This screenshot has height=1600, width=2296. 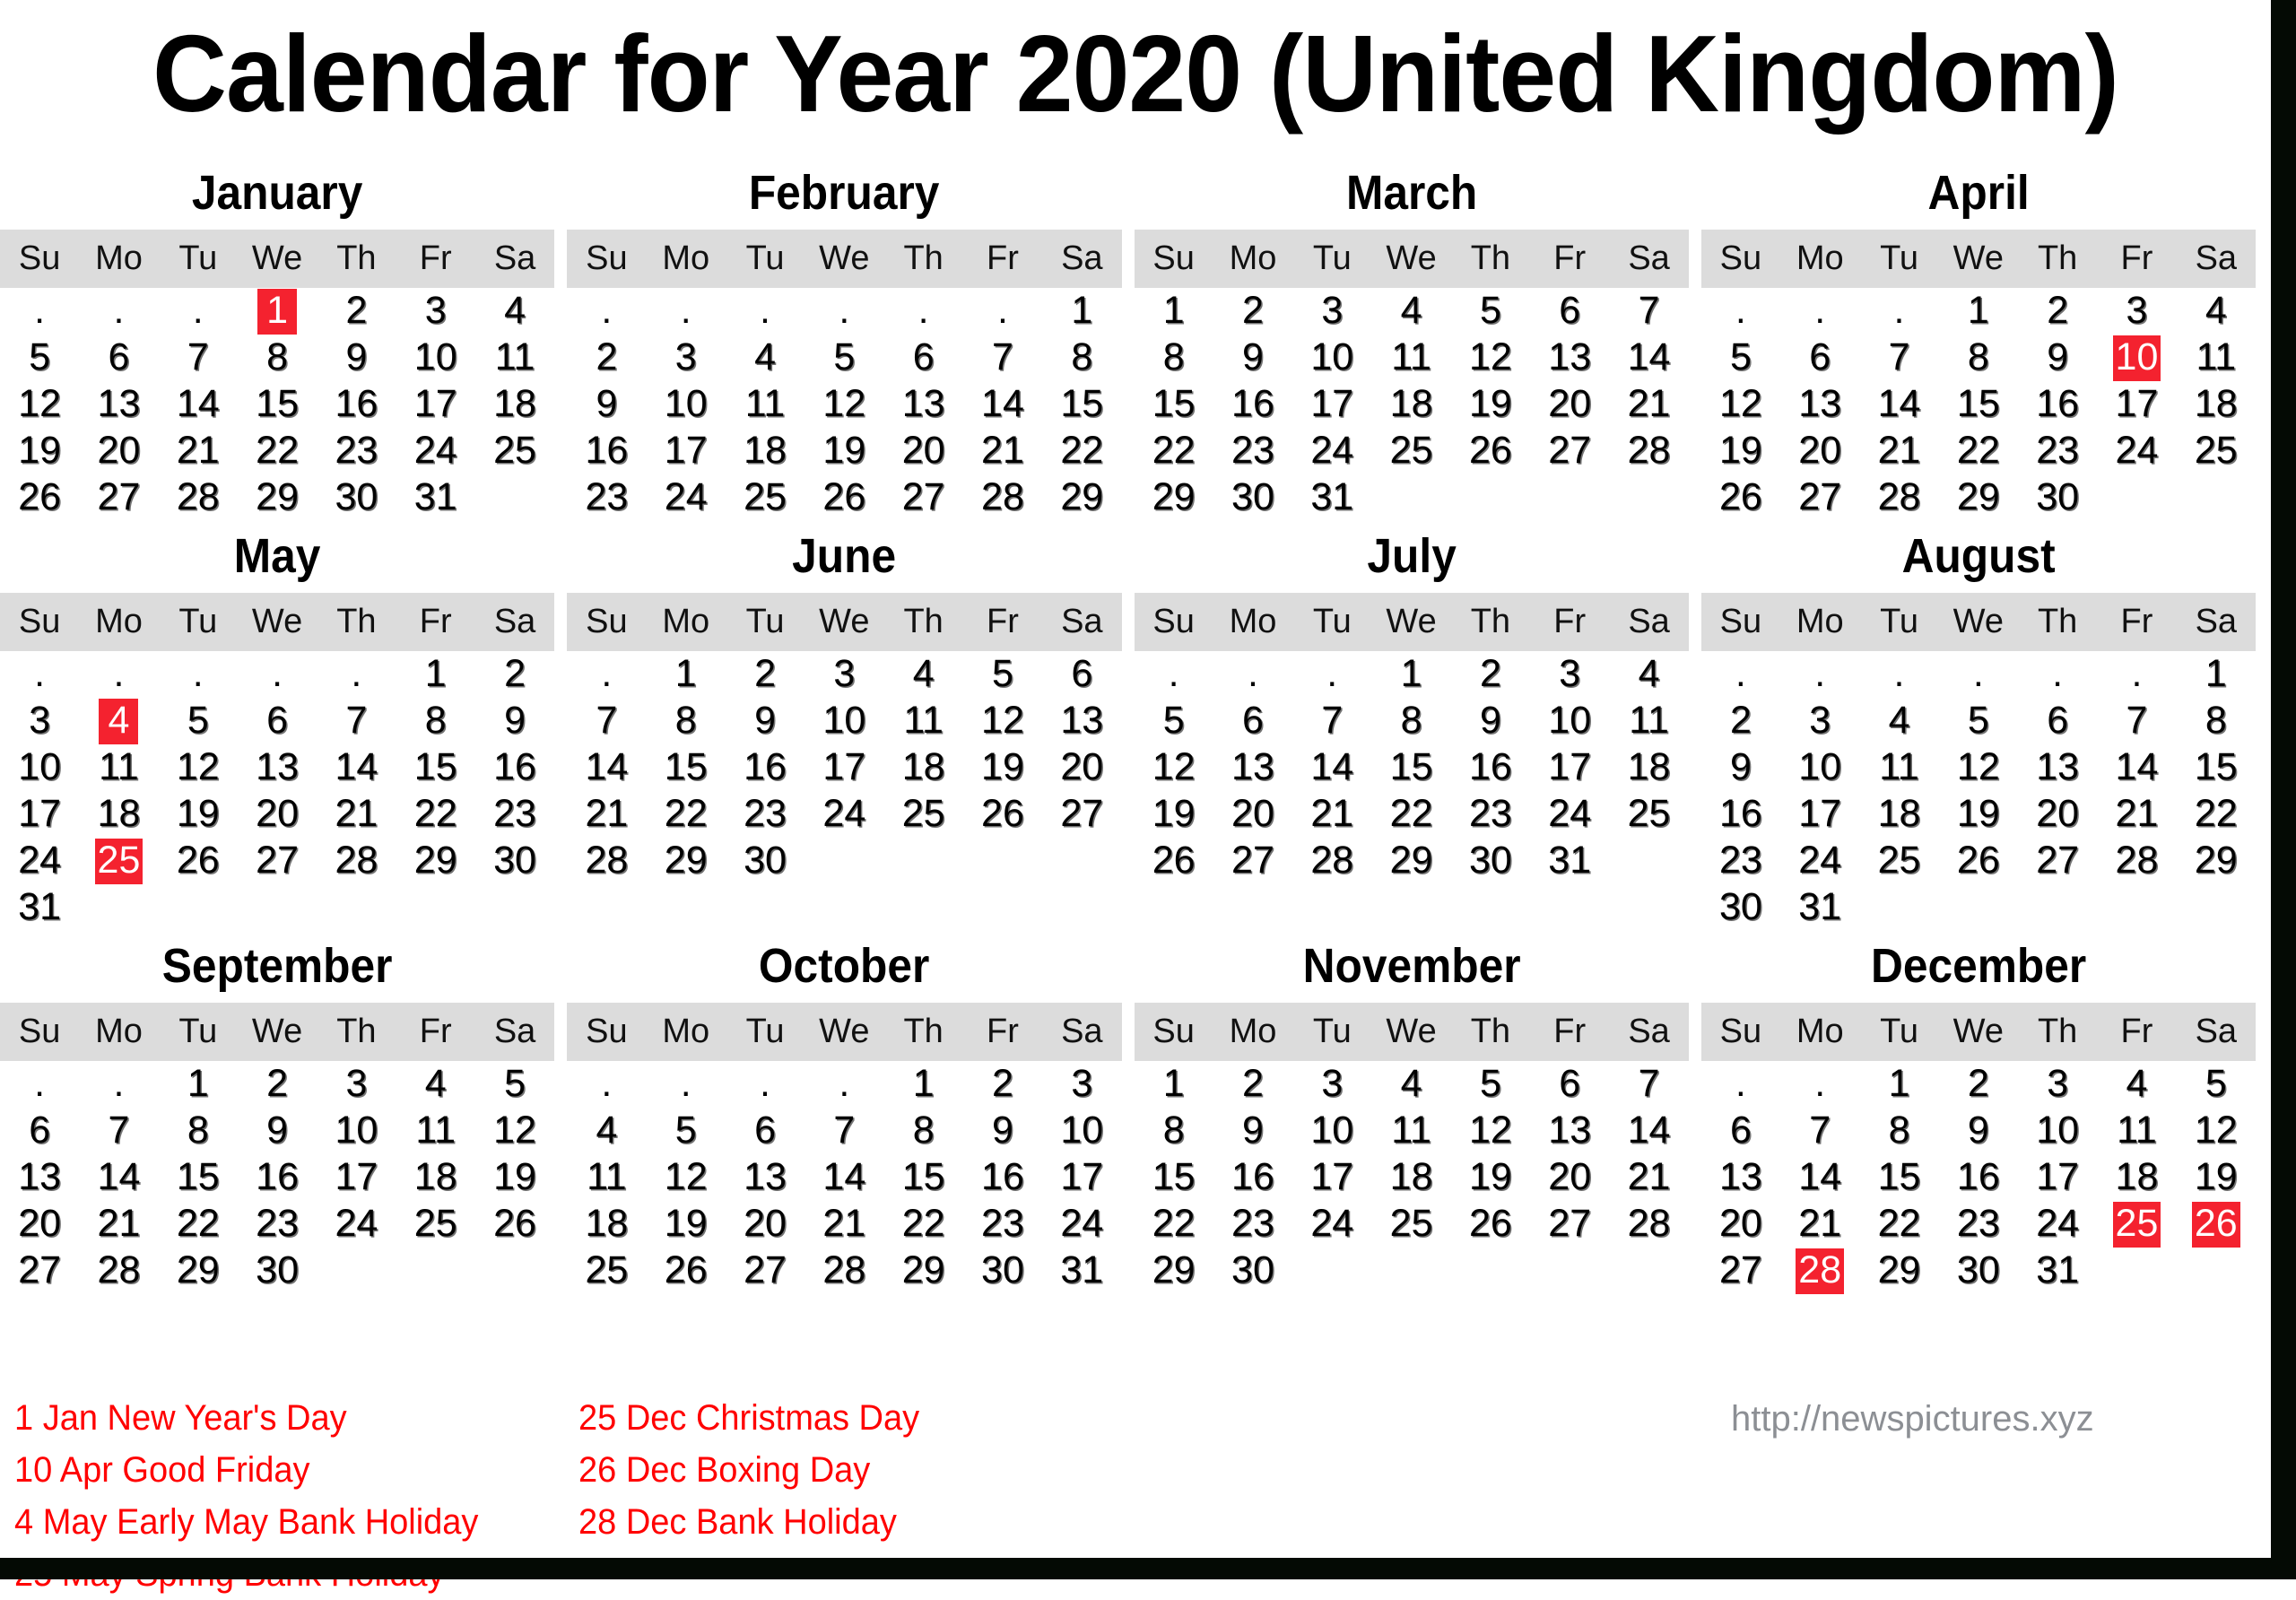 What do you see at coordinates (2136, 358) in the screenshot?
I see `day-cell-holiday: 10` at bounding box center [2136, 358].